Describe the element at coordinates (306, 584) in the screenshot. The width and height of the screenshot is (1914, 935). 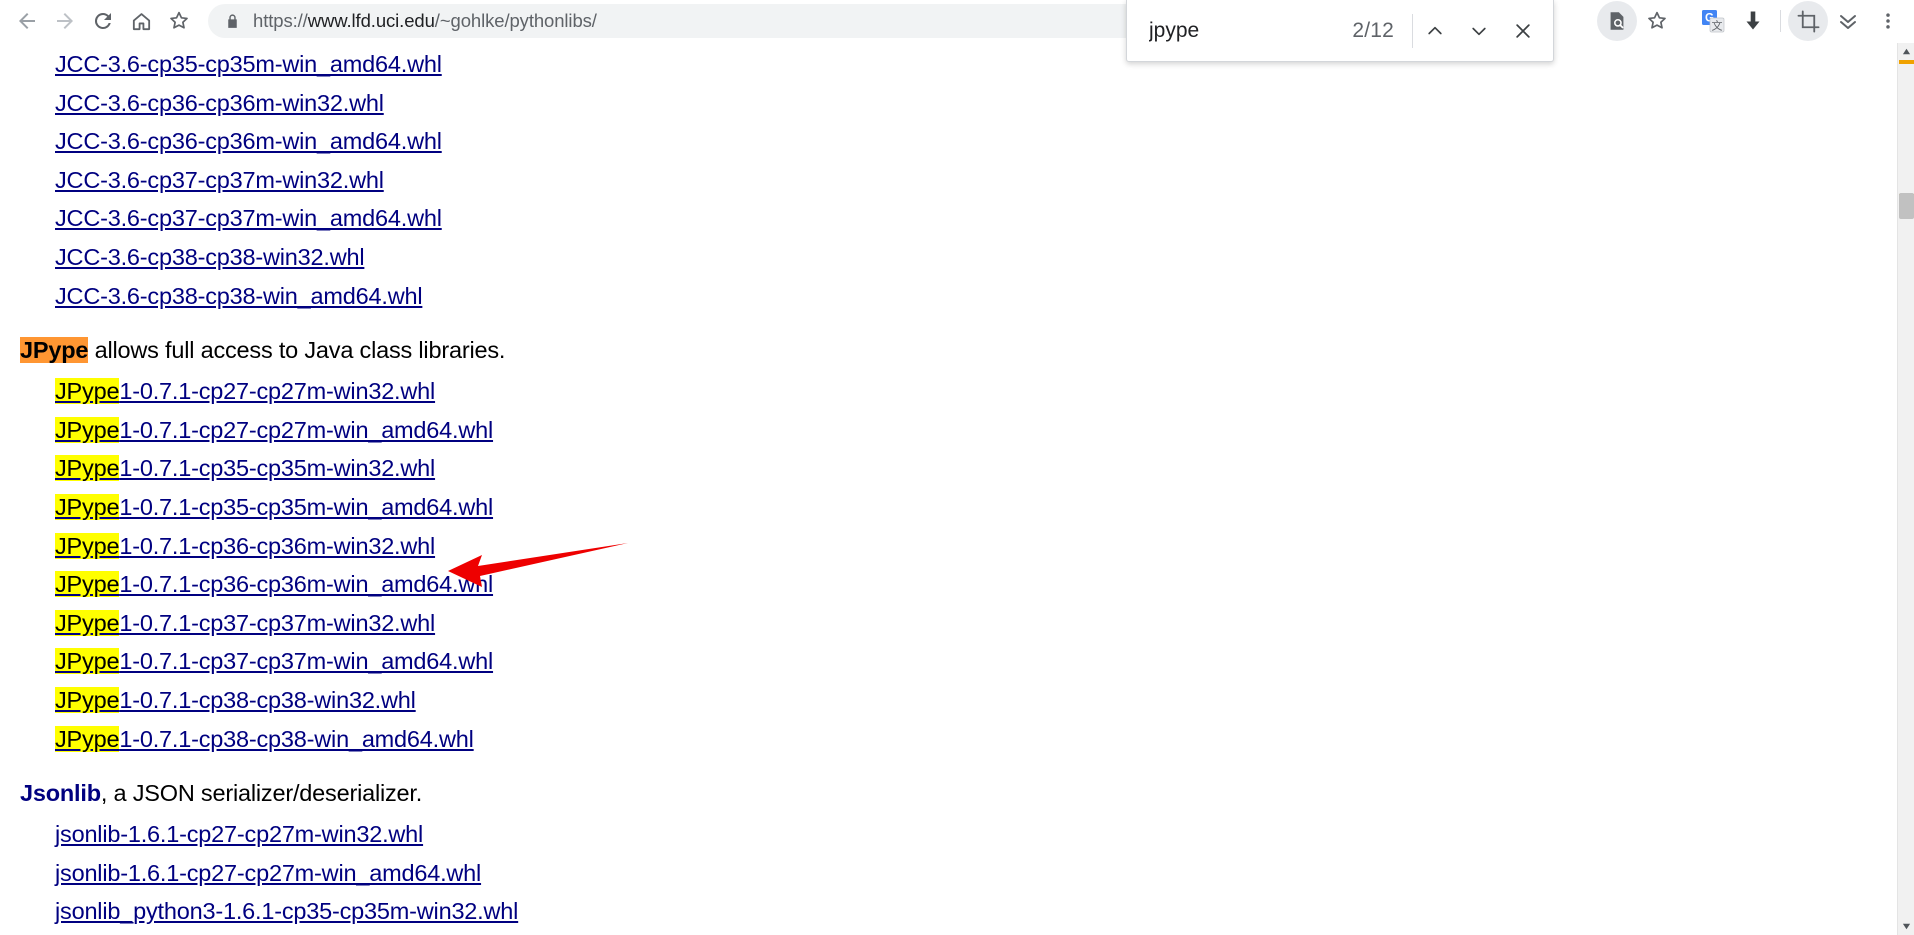
I see `file-link-rest: 1-0.7.1-cp36-cp36m-win_amd64.whl` at that location.